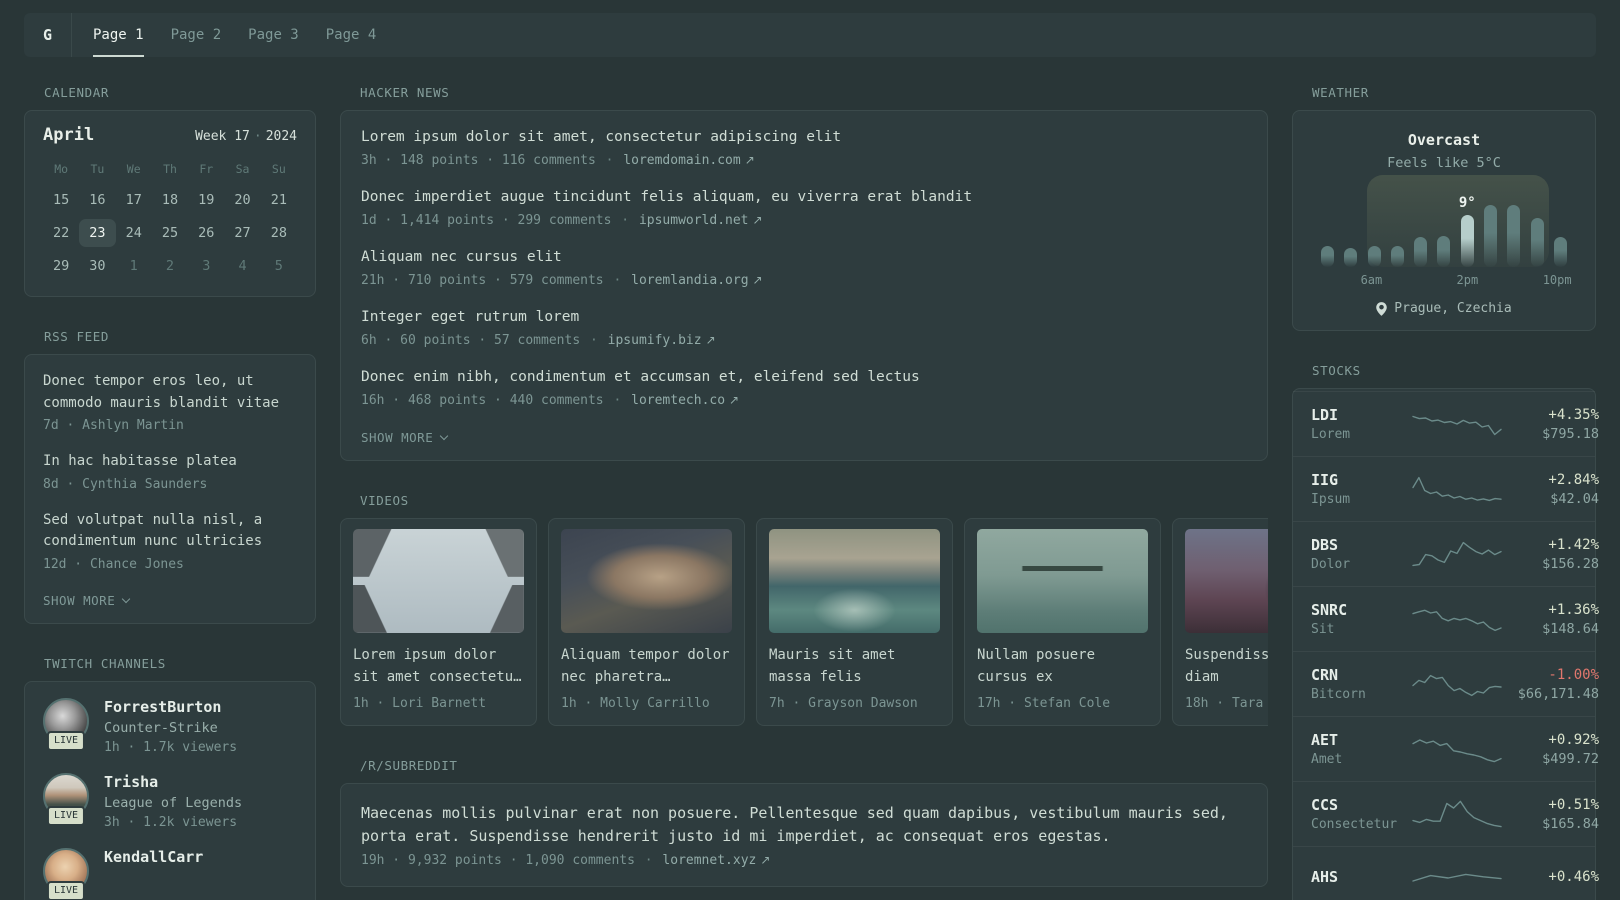  What do you see at coordinates (1331, 499) in the screenshot?
I see `stock-name: Ipsum` at bounding box center [1331, 499].